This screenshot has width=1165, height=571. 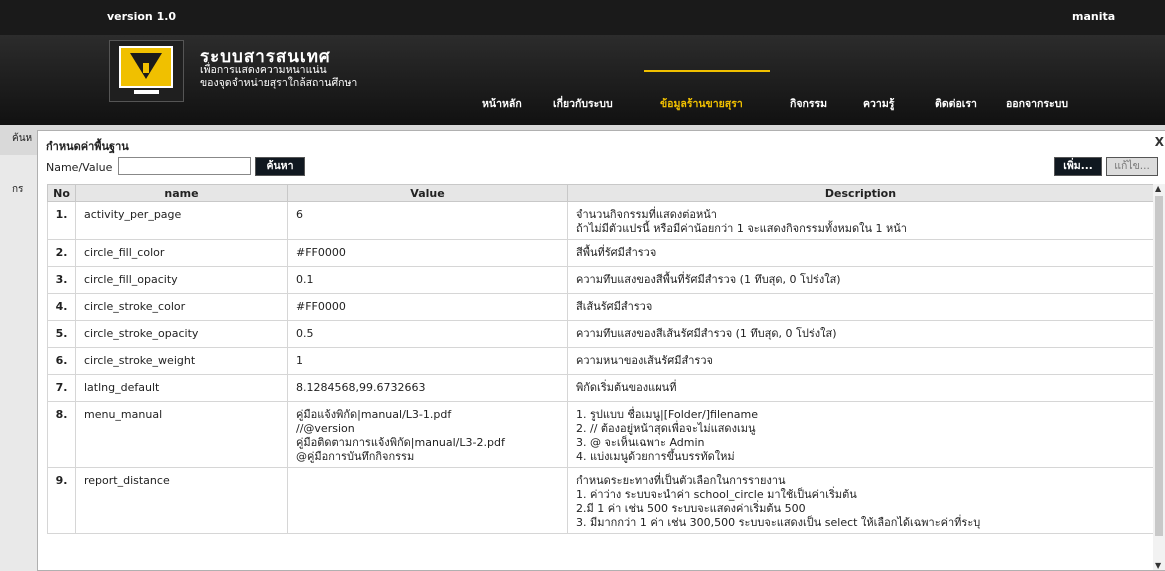 What do you see at coordinates (640, 442) in the screenshot?
I see `setting-description-line: 3. @ จะเห็นเฉพาะ Admin` at bounding box center [640, 442].